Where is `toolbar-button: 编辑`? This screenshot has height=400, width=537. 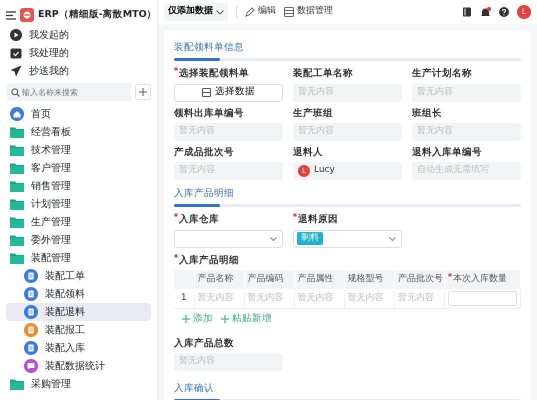 toolbar-button: 编辑 is located at coordinates (260, 12).